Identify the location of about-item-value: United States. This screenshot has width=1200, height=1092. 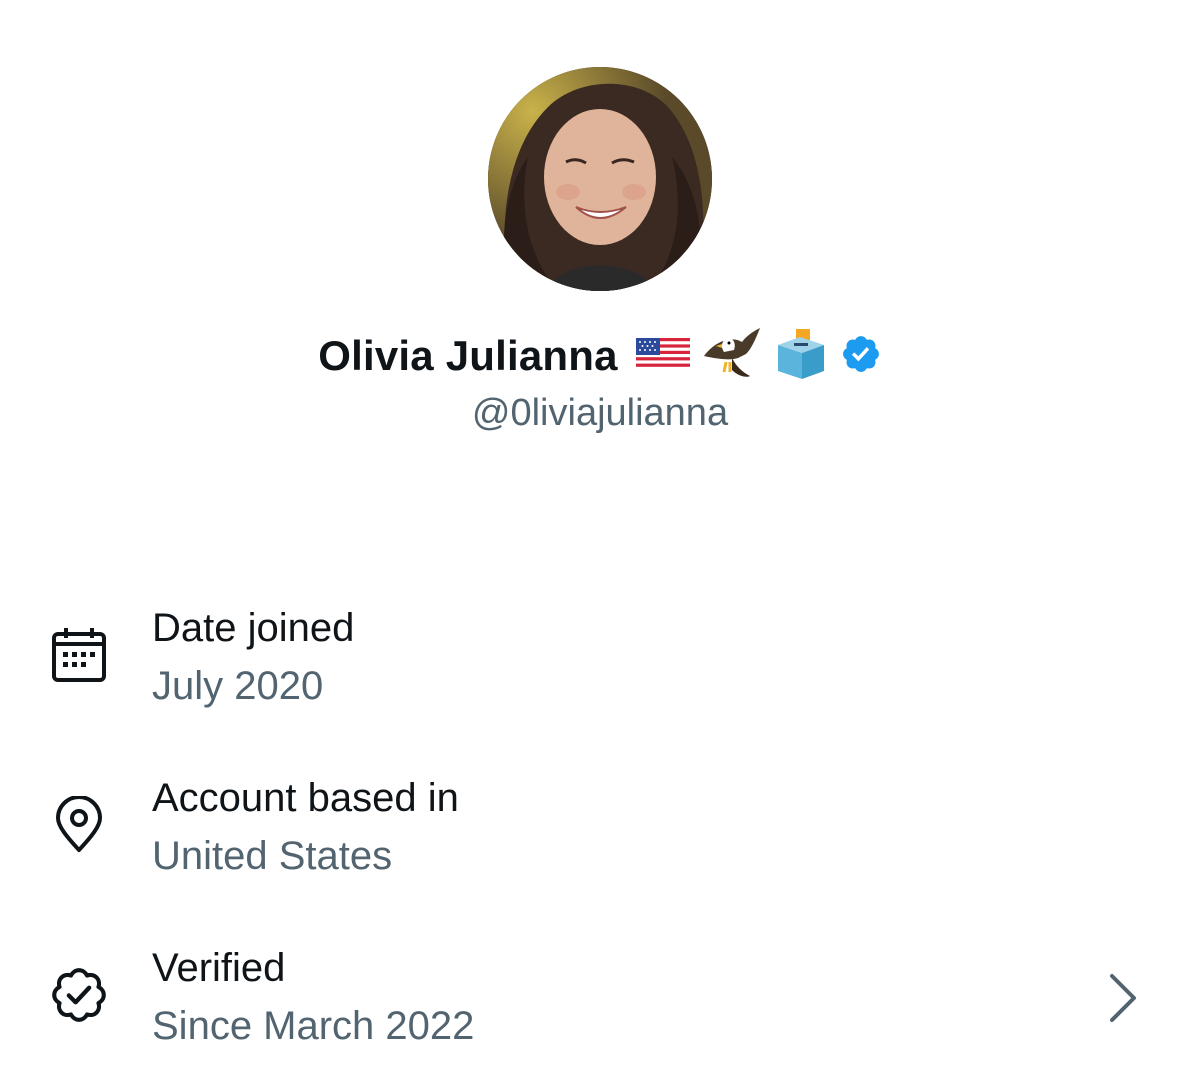
(272, 856).